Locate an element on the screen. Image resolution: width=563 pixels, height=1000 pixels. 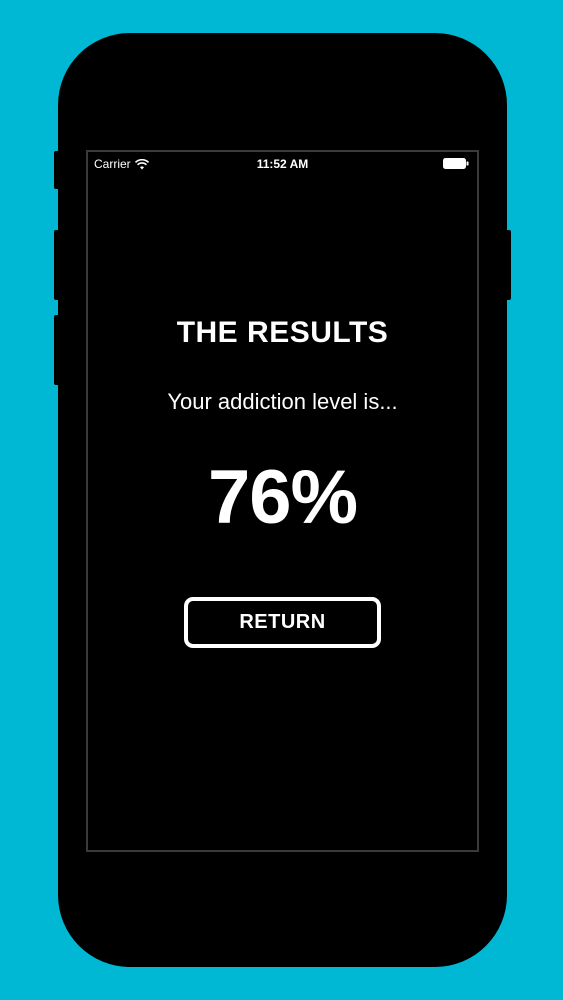
status-bar: Carrier 11:52 AM is located at coordinates (282, 165).